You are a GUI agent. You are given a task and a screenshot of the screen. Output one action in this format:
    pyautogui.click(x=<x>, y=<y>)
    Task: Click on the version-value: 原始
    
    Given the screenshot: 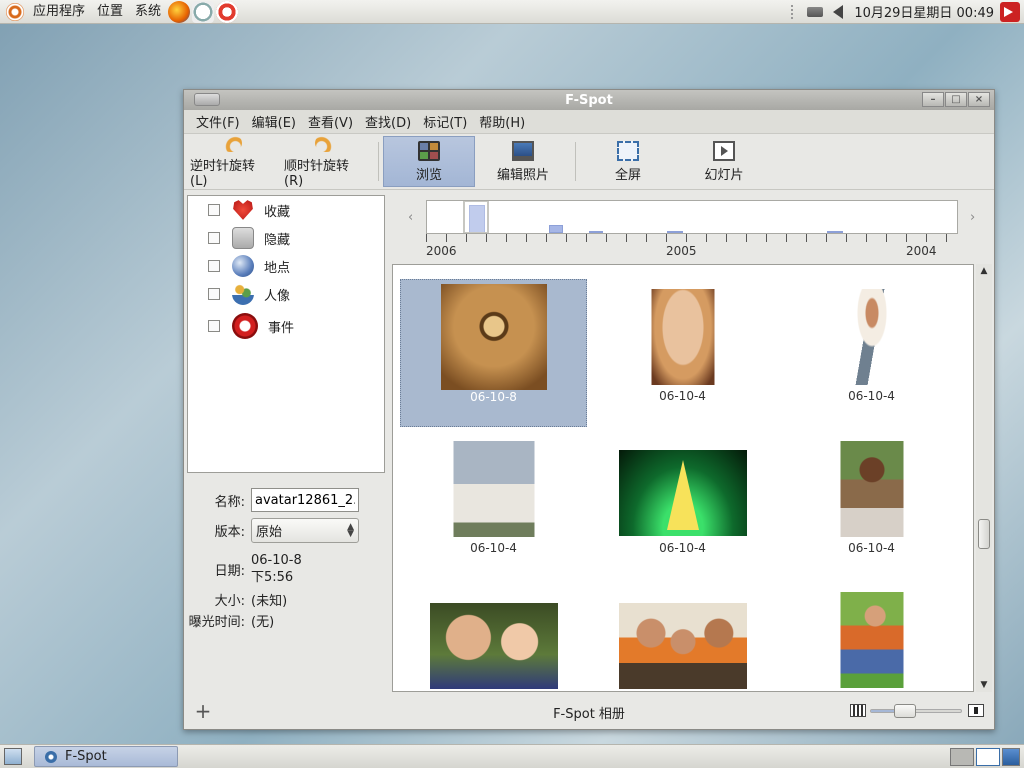 What is the action you would take?
    pyautogui.click(x=269, y=532)
    